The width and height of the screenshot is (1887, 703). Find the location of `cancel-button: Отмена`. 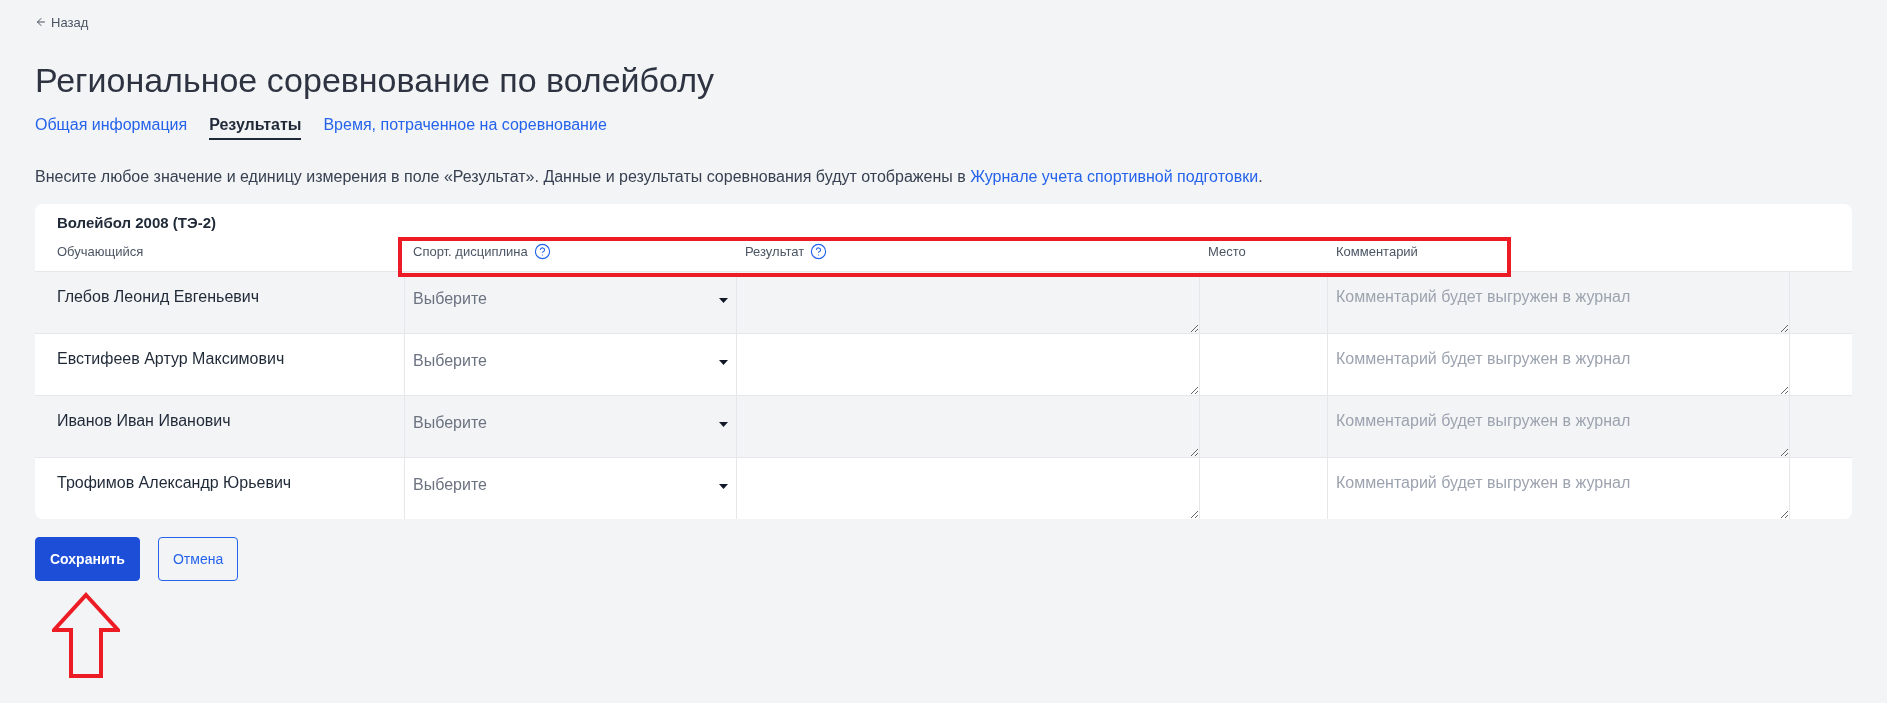

cancel-button: Отмена is located at coordinates (198, 559).